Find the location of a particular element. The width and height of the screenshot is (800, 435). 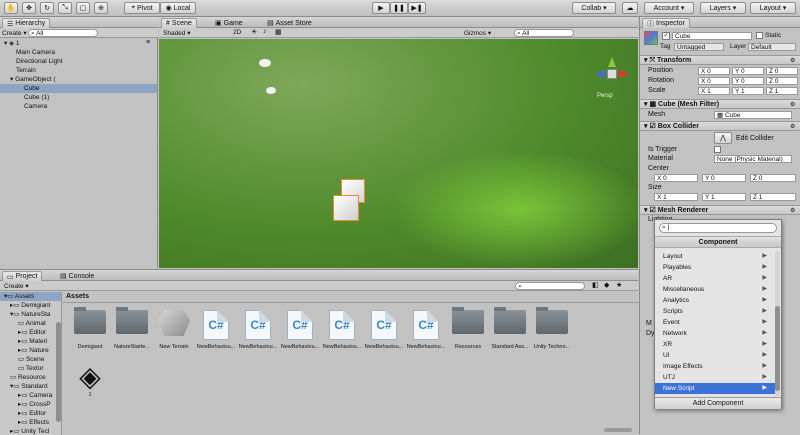

favorite-star-icon: ★ is located at coordinates (619, 285).